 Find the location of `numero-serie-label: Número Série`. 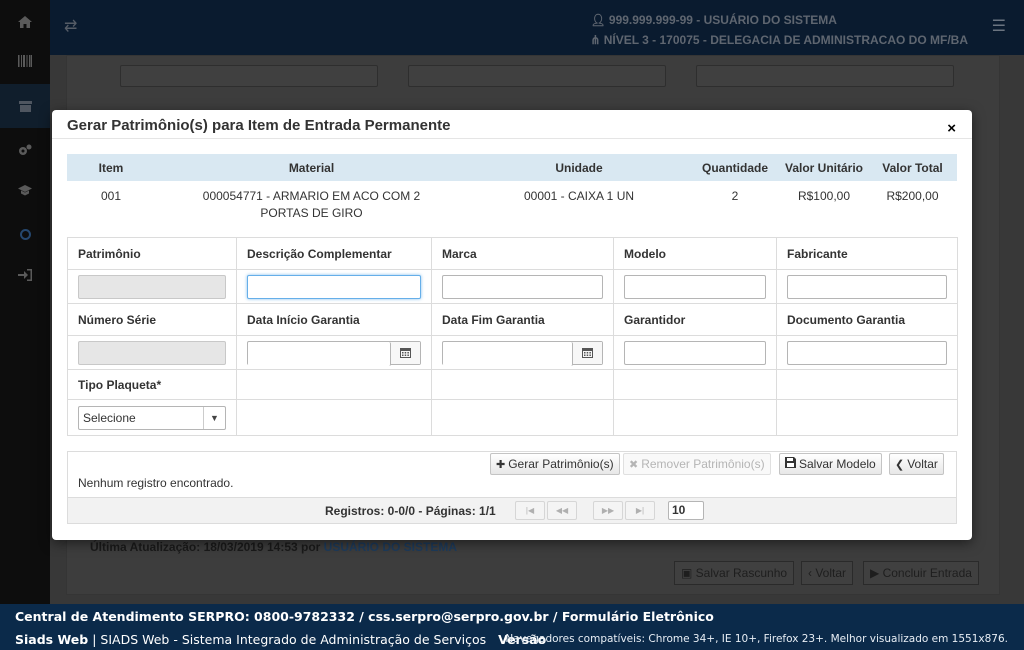

numero-serie-label: Número Série is located at coordinates (152, 319).